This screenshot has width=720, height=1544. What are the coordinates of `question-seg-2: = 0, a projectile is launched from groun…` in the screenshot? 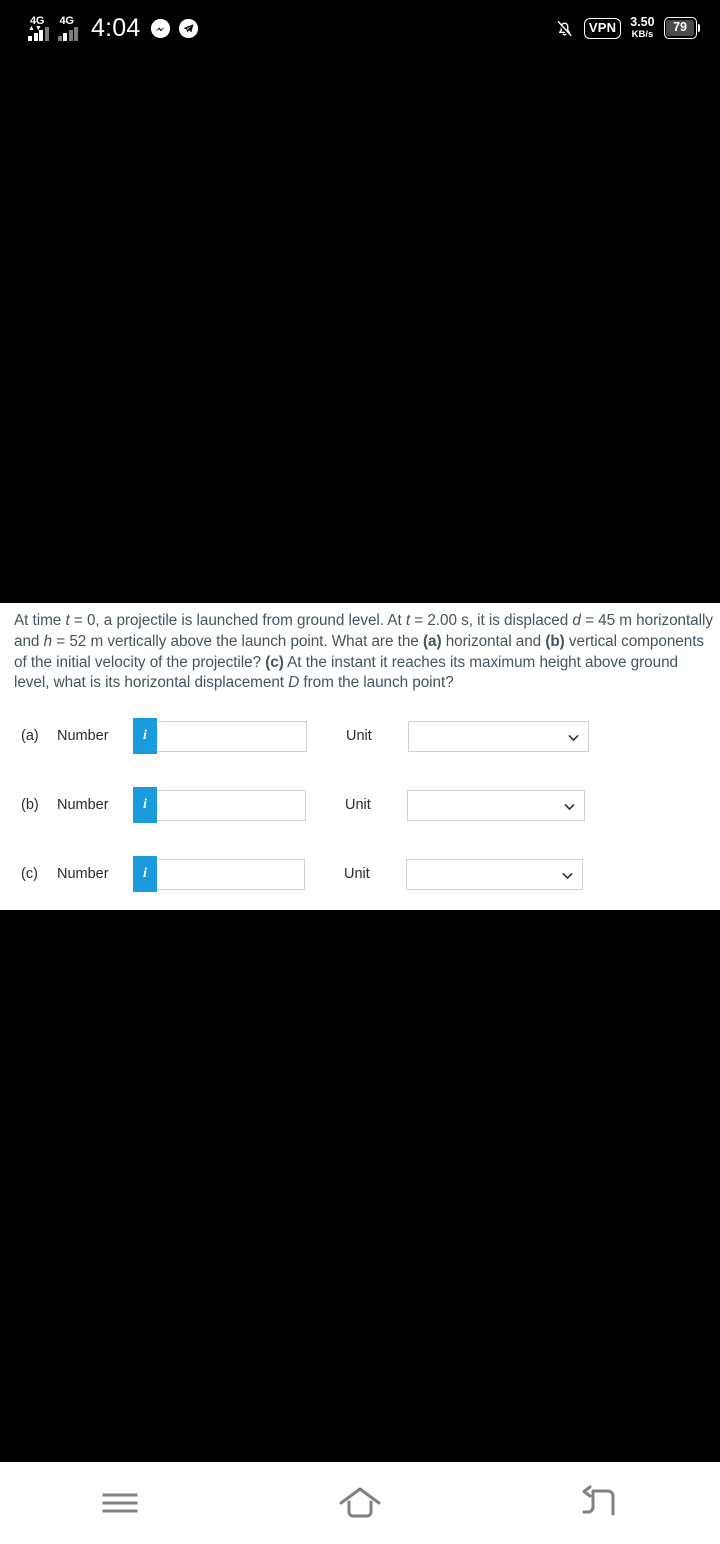 It's located at (237, 620).